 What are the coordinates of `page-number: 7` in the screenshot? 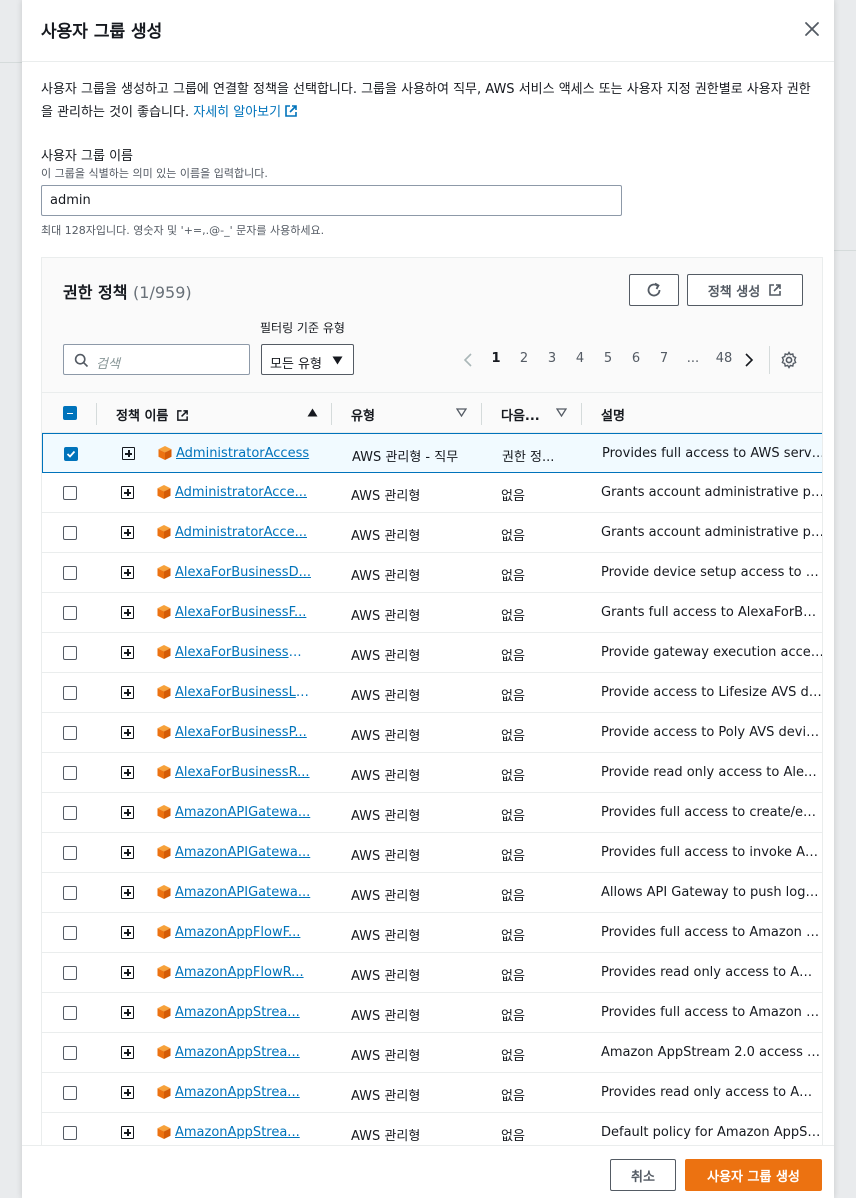 It's located at (664, 358).